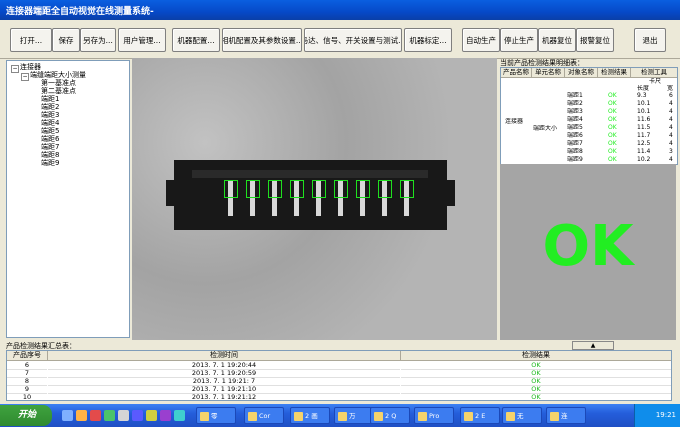  I want to click on sub-col-width: 宽, so click(670, 88).